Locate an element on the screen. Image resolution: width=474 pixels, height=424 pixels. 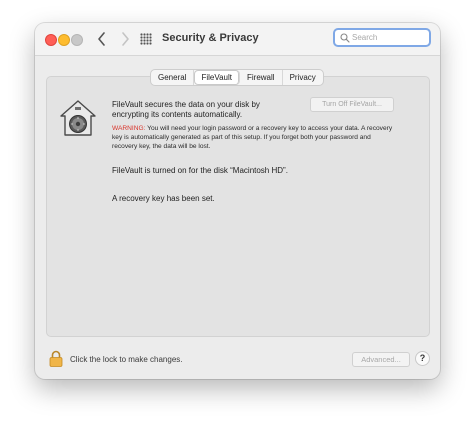
title-bar: Security & Privacy is located at coordinates (237, 39).